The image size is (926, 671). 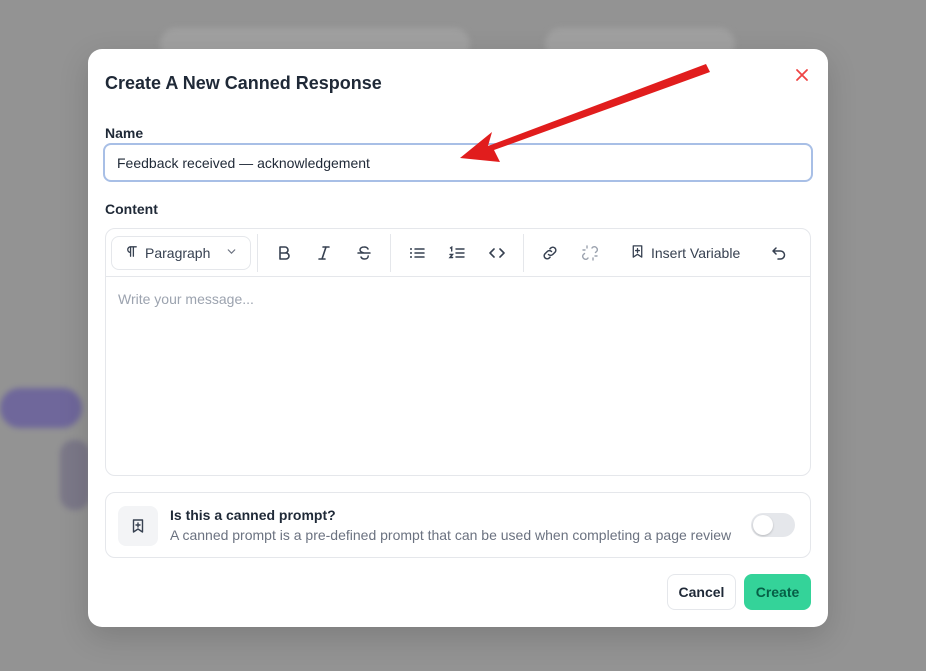 I want to click on paragraph-select: Paragraph, so click(x=181, y=252).